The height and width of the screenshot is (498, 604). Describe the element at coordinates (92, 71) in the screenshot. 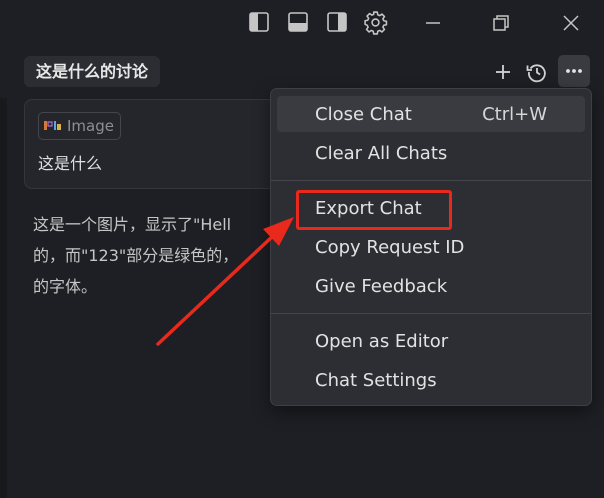

I see `chat-title: 这是什么的讨论` at that location.